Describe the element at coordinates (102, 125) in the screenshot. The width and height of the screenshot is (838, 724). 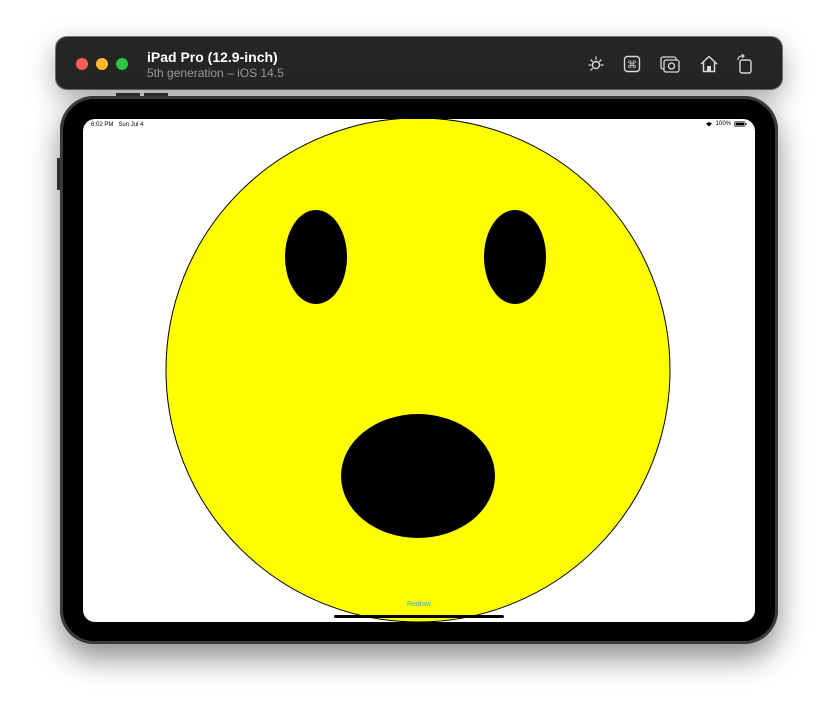
I see `status-time: 6:02 PM` at that location.